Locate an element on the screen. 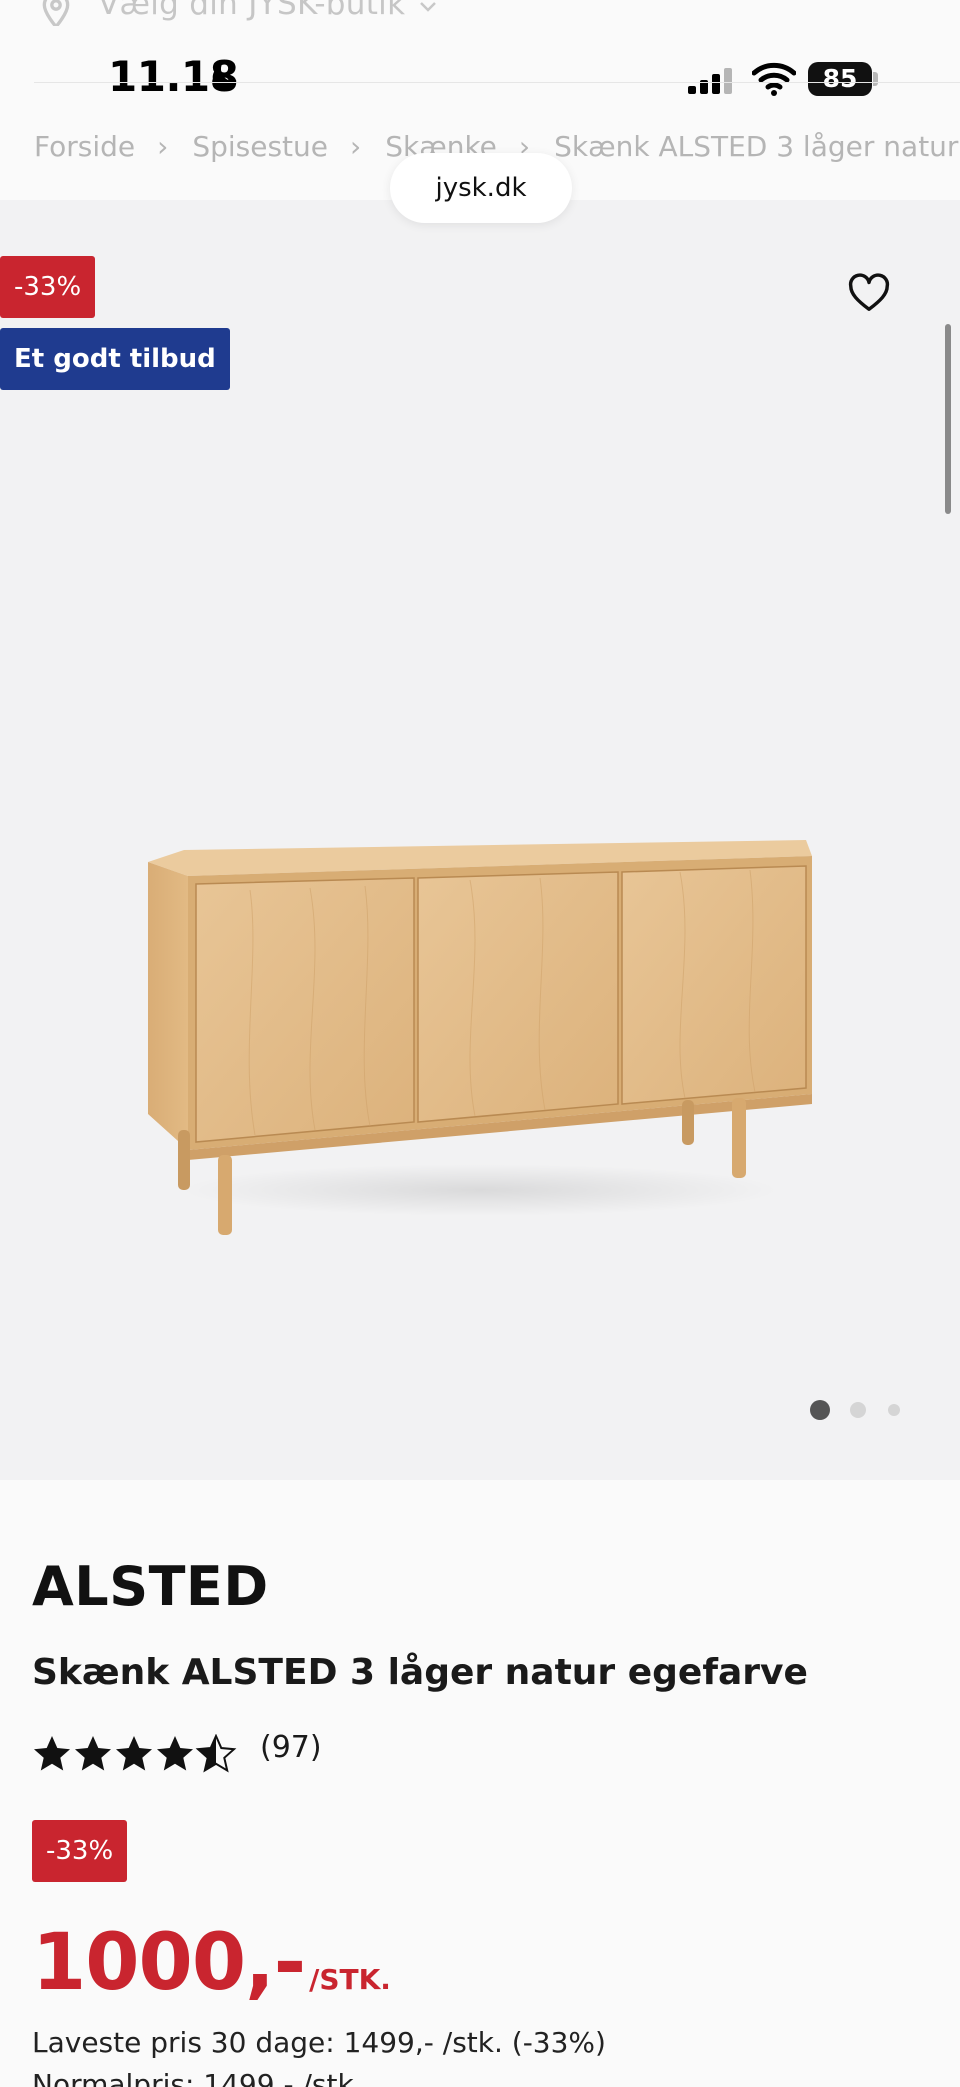 The height and width of the screenshot is (2087, 960). discount-tag: -33% is located at coordinates (80, 1851).